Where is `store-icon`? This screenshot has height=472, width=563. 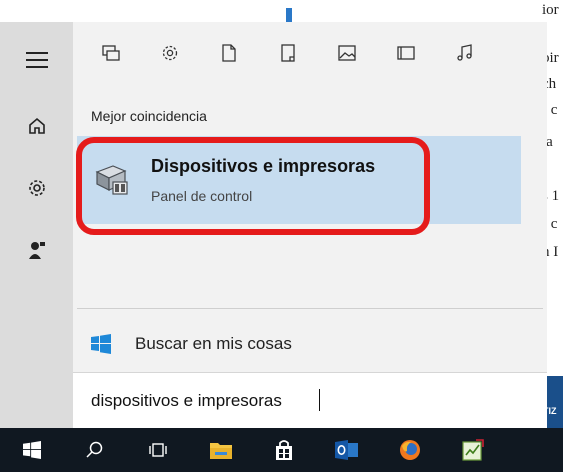 store-icon is located at coordinates (283, 450).